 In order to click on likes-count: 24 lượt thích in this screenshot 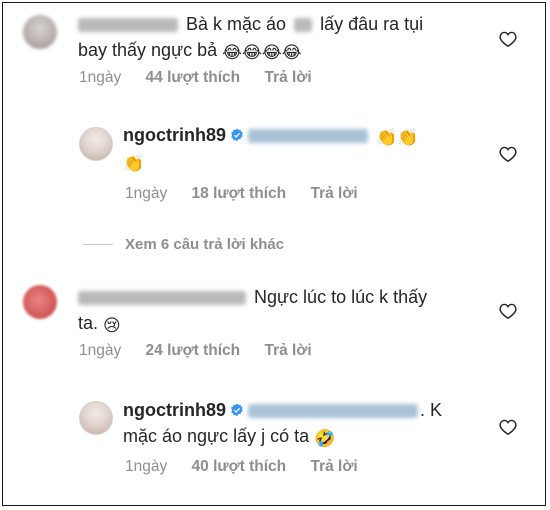, I will do `click(193, 350)`.